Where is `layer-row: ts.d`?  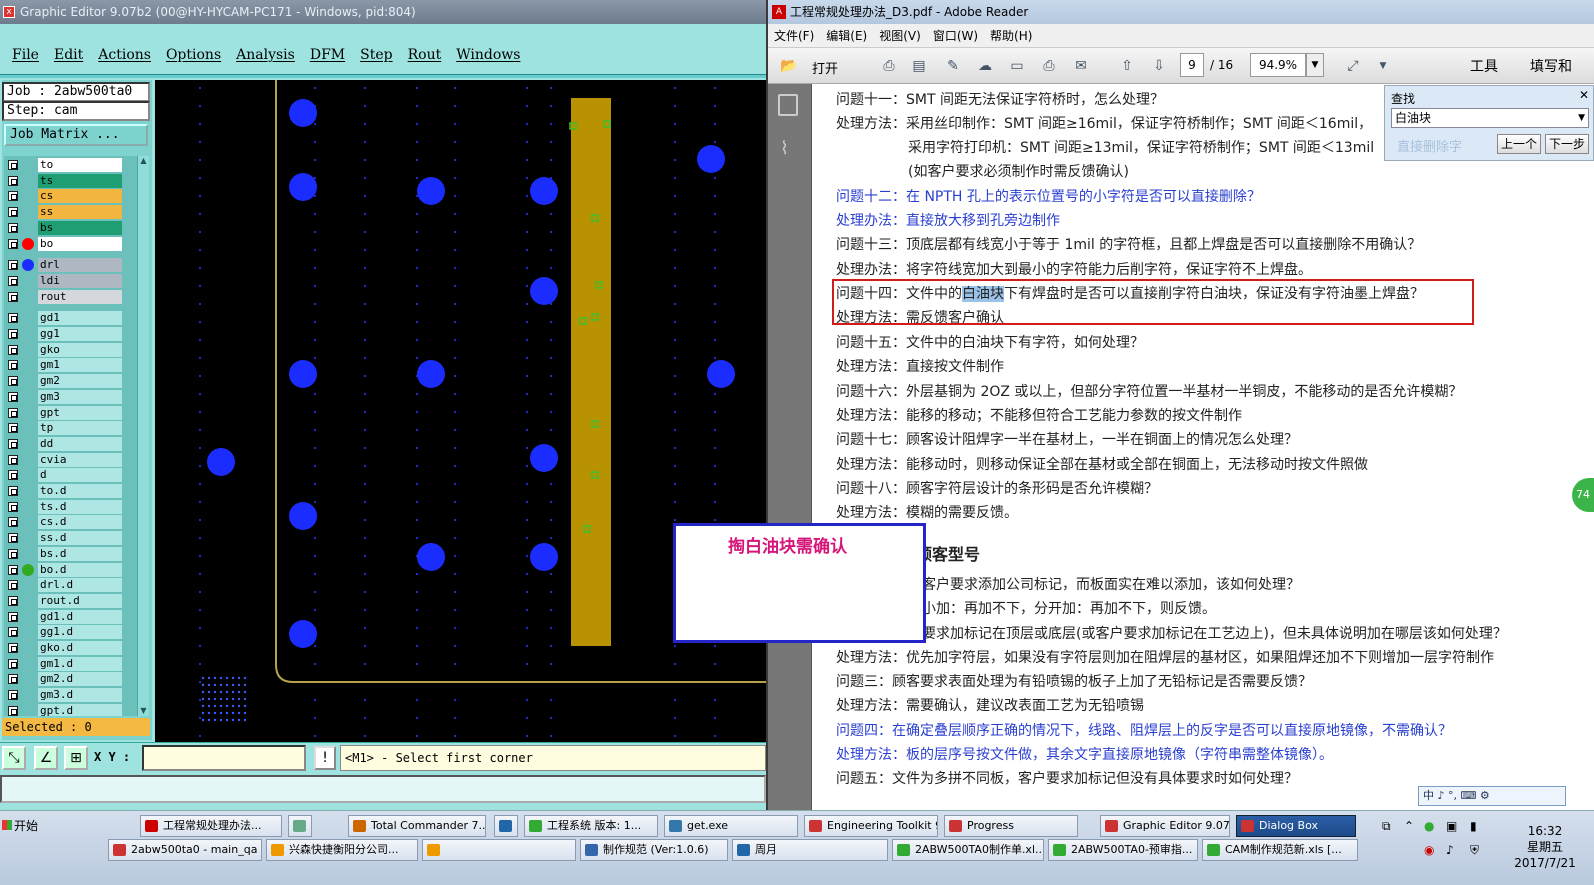
layer-row: ts.d is located at coordinates (70, 506).